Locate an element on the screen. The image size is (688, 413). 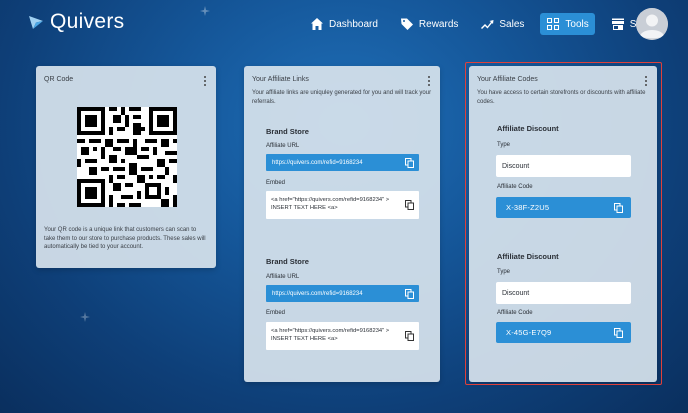
nav-sales: Sales is located at coordinates (502, 24).